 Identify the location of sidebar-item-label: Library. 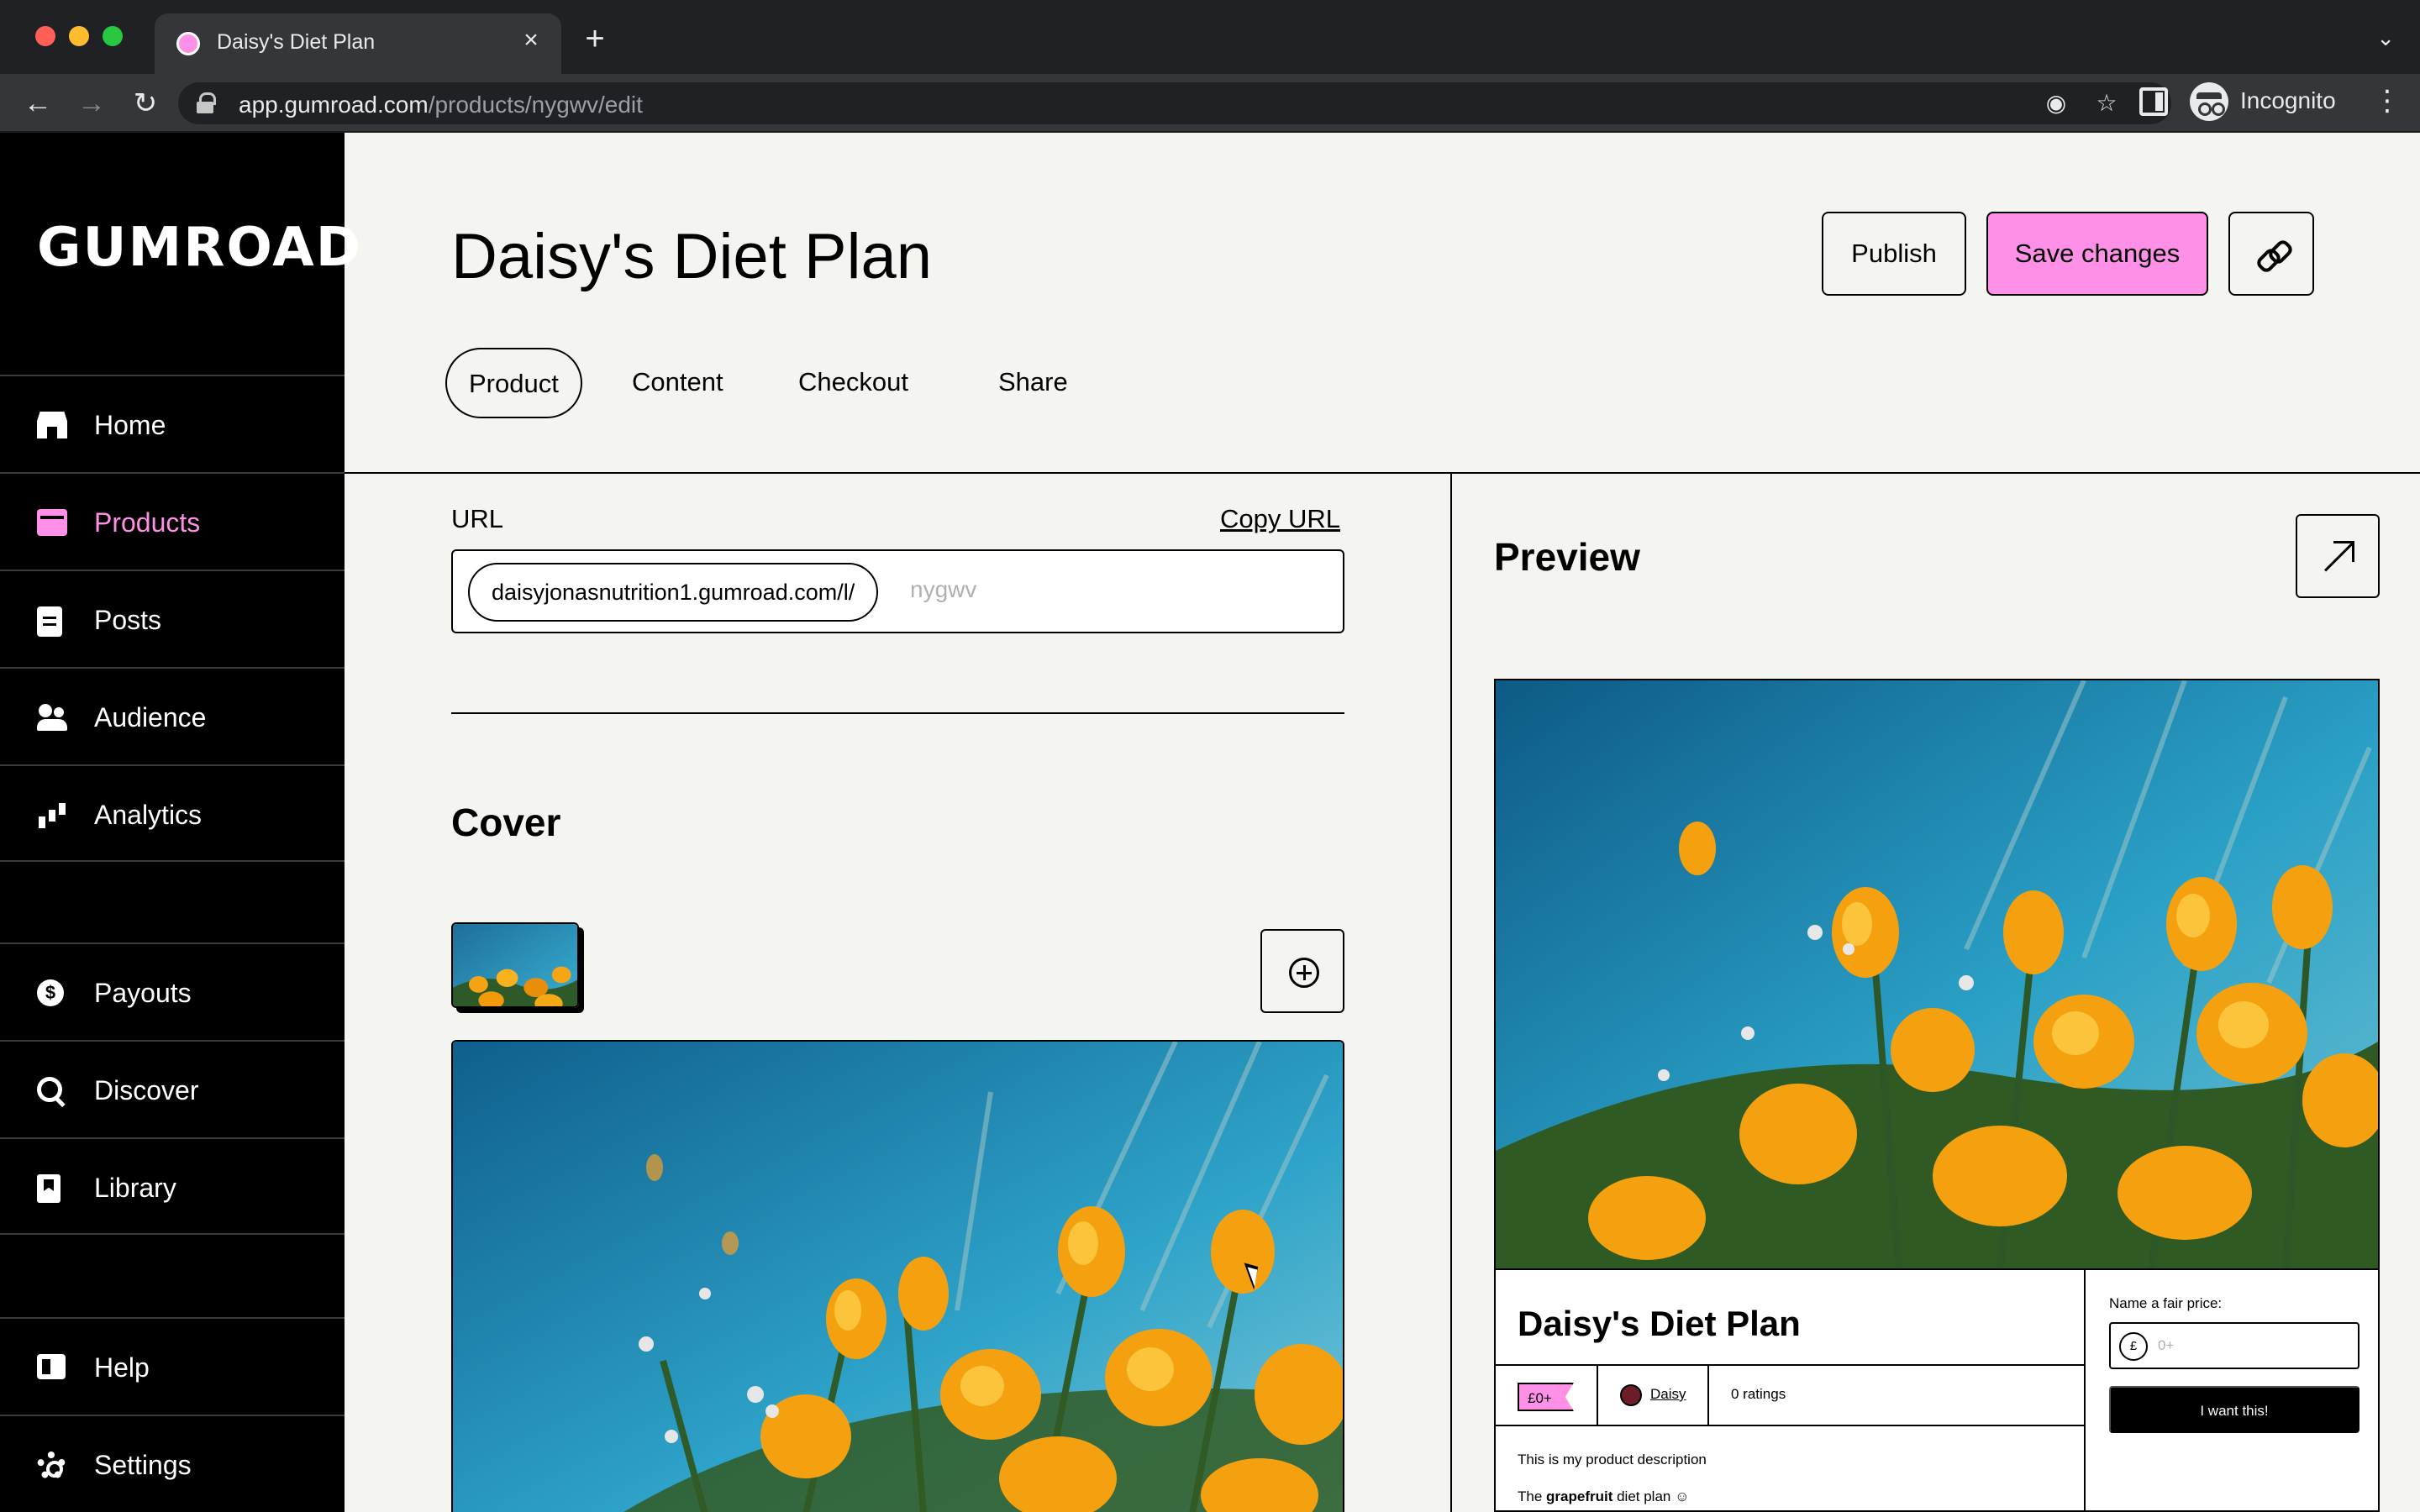
(135, 1188).